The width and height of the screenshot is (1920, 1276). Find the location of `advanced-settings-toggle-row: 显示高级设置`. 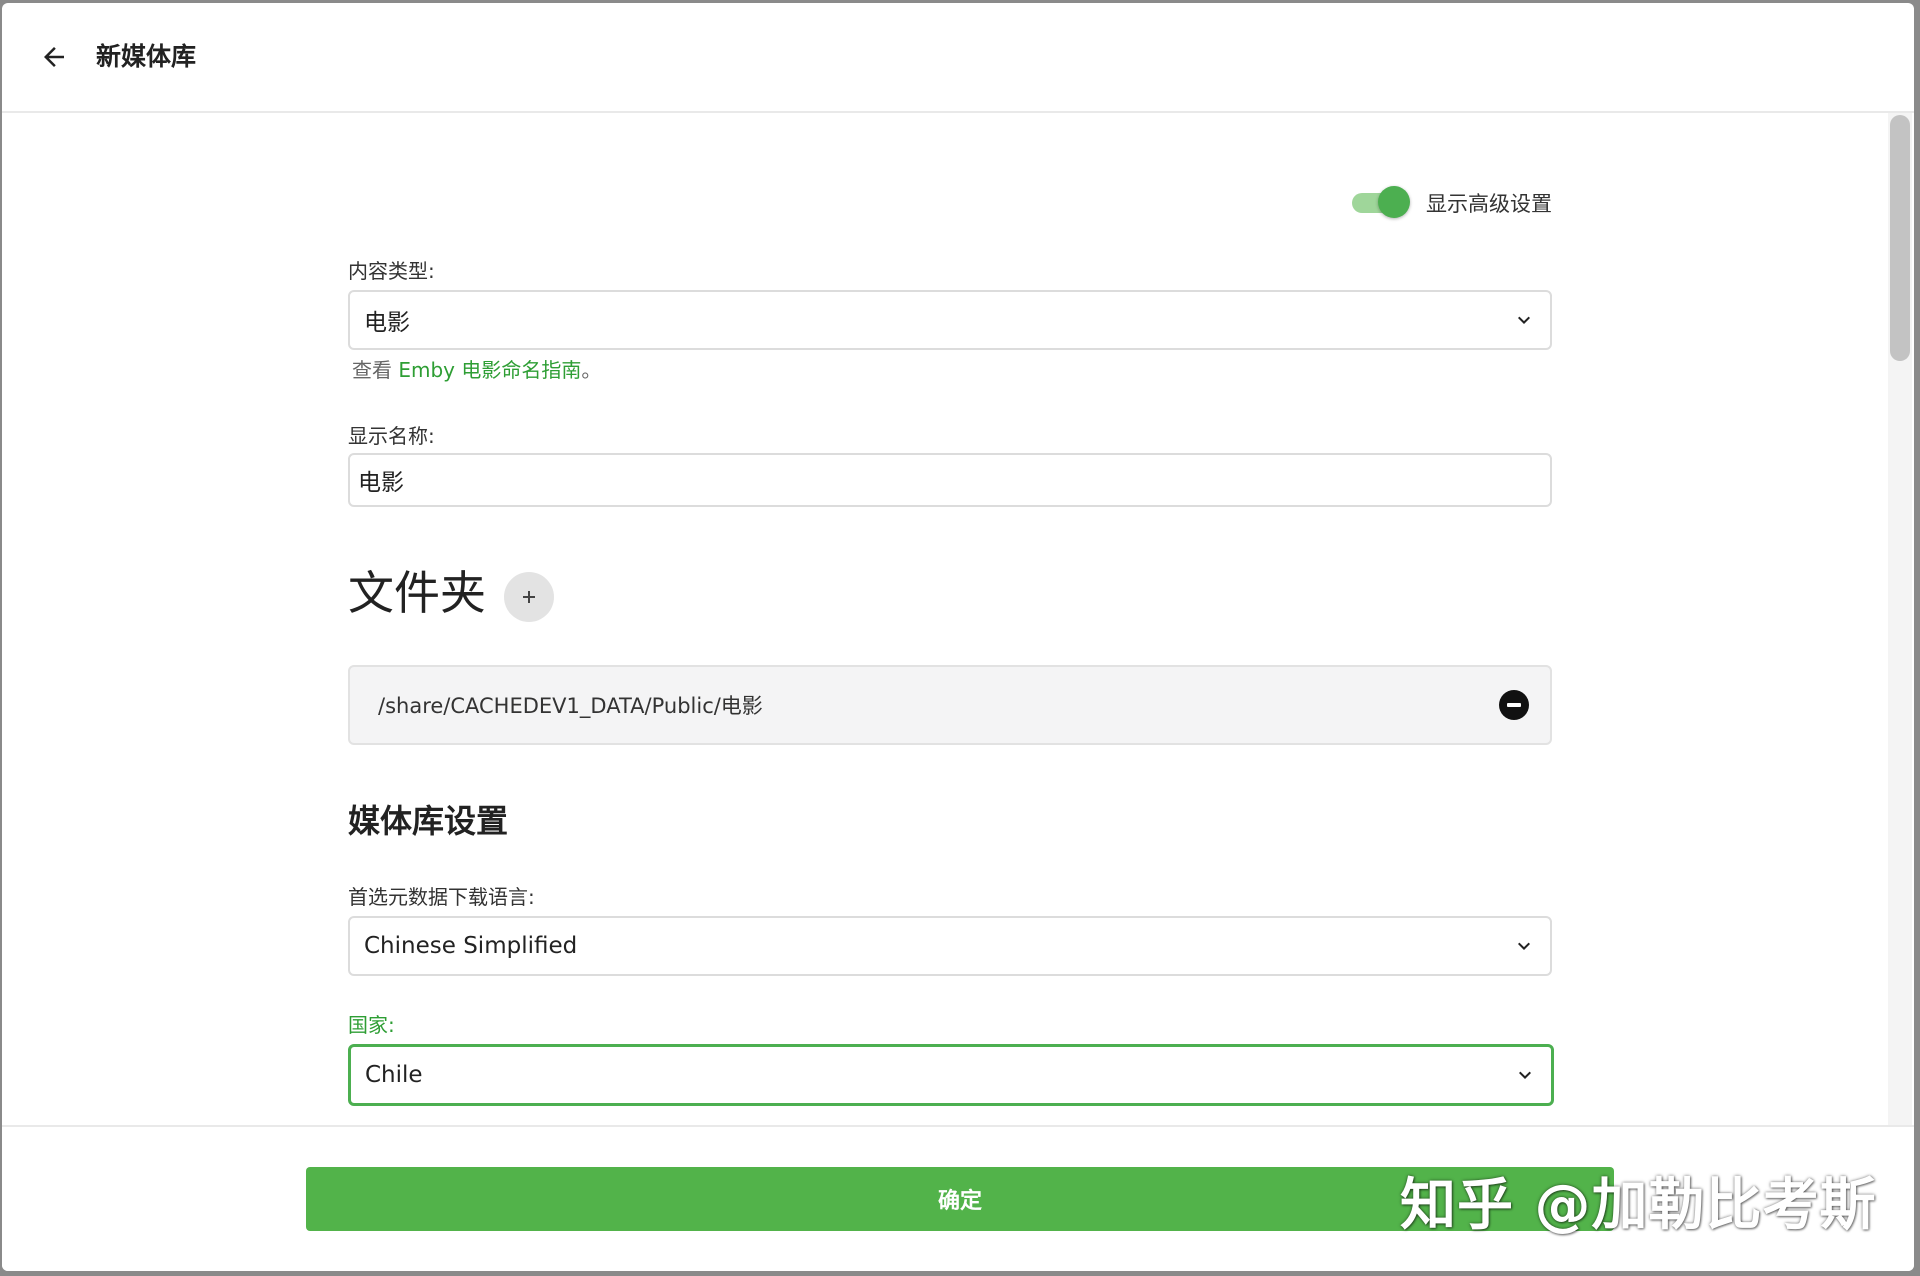

advanced-settings-toggle-row: 显示高级设置 is located at coordinates (1451, 203).